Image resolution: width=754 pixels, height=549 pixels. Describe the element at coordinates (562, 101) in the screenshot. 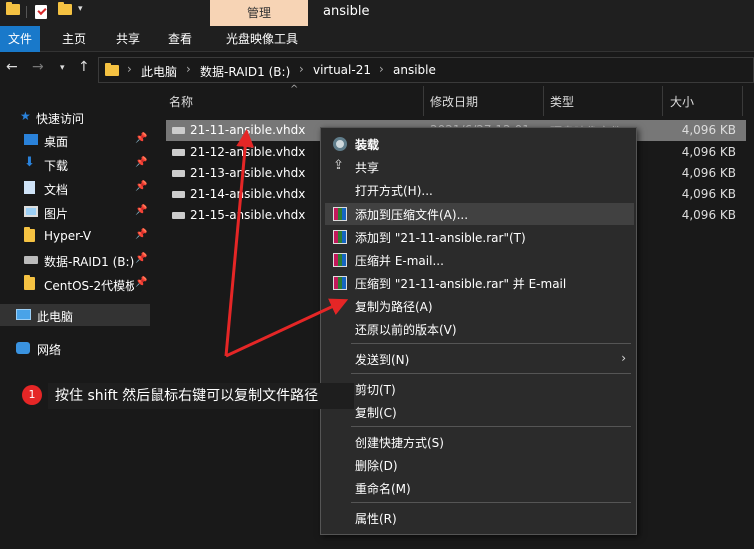

I see `column-header-type: 类型` at that location.